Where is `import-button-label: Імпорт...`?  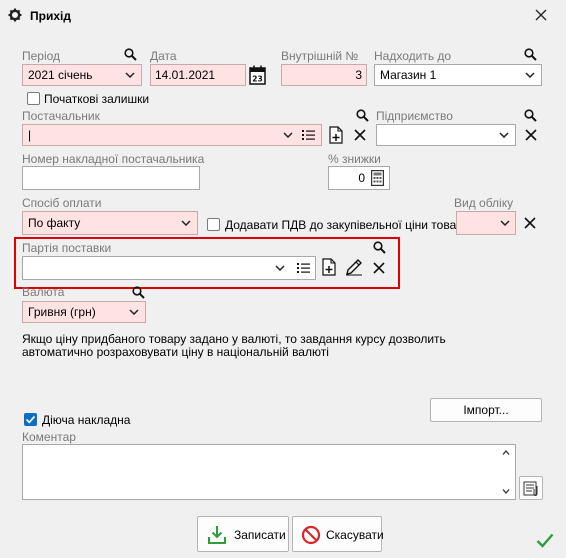 import-button-label: Імпорт... is located at coordinates (486, 410).